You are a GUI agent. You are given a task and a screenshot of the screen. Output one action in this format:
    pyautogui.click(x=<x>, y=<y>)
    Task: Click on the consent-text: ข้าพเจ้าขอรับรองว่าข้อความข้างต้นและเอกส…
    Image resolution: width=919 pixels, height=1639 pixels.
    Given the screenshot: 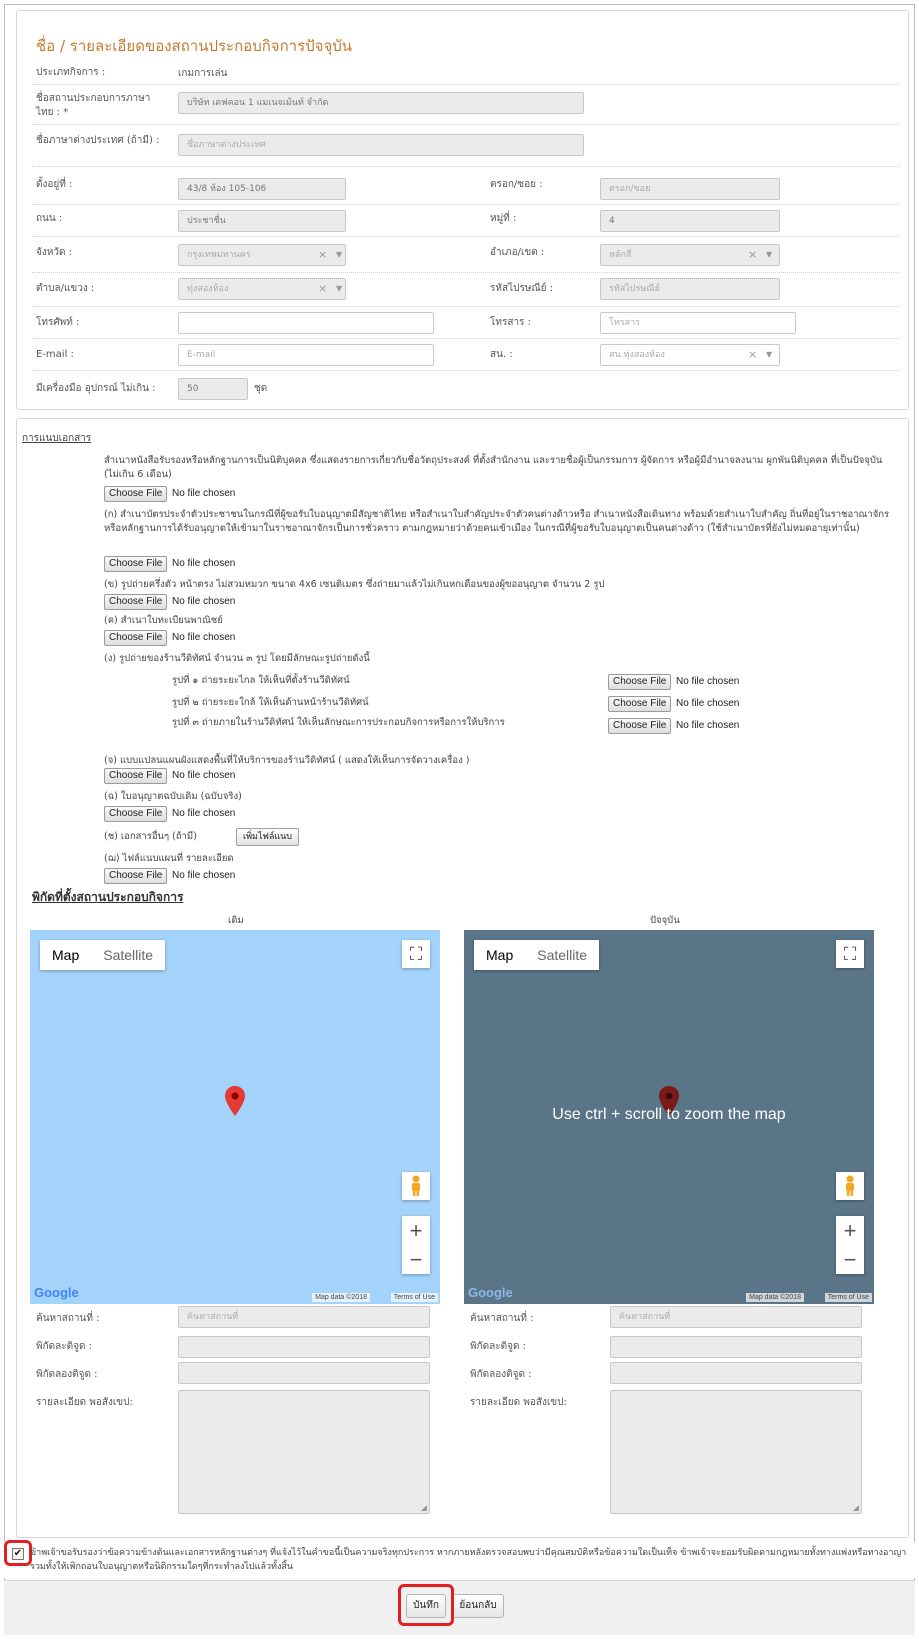 What is the action you would take?
    pyautogui.click(x=468, y=1560)
    